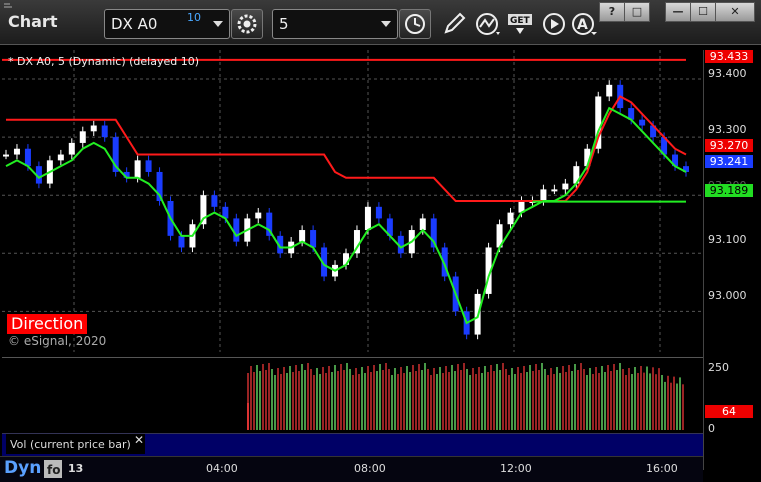  I want to click on volume-axis-label: 0, so click(711, 428).